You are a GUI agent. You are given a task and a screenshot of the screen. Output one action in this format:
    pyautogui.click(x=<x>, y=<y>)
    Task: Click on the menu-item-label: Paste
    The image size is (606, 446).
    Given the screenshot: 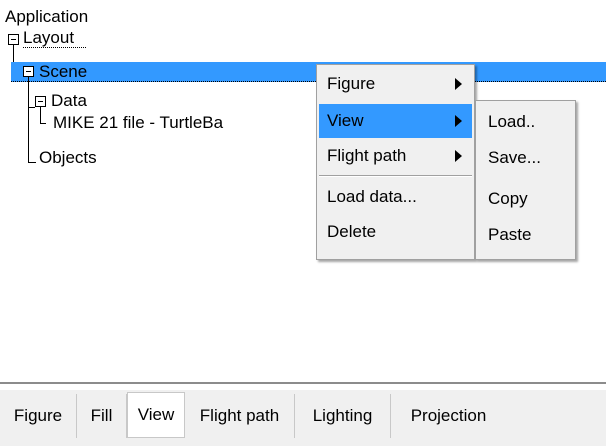 What is the action you would take?
    pyautogui.click(x=510, y=234)
    